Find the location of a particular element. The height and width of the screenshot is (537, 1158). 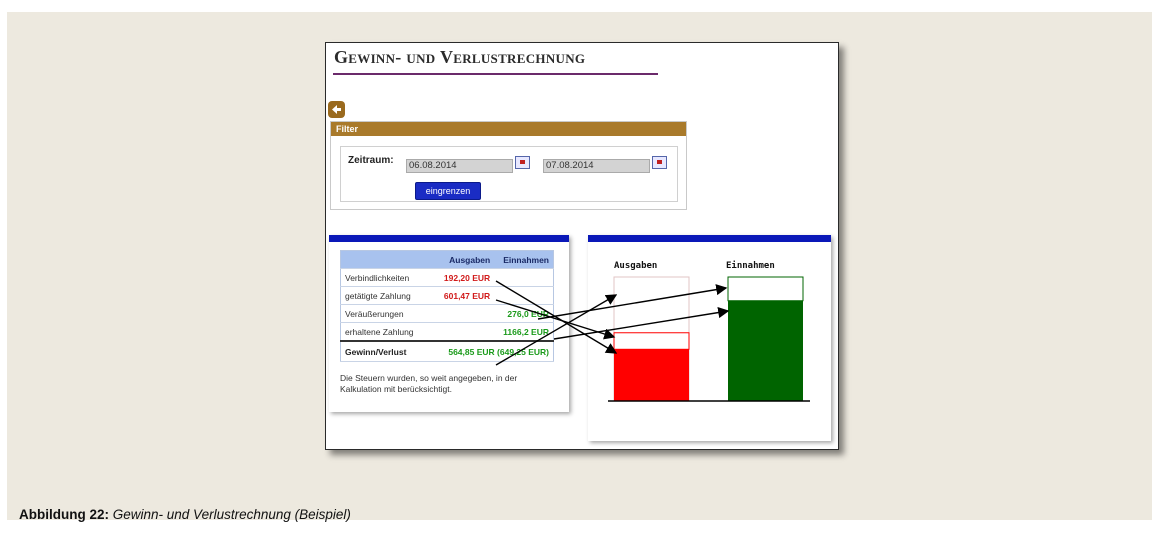

table-row: getätigte Zahlung 601,47 EUR is located at coordinates (447, 295).